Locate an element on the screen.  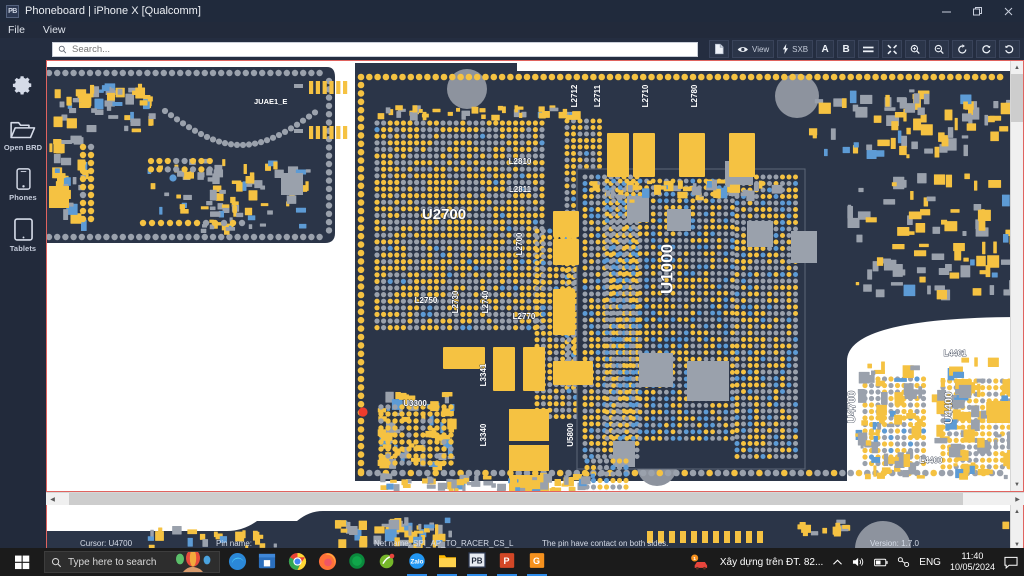
start-button is located at coordinates (22, 562).